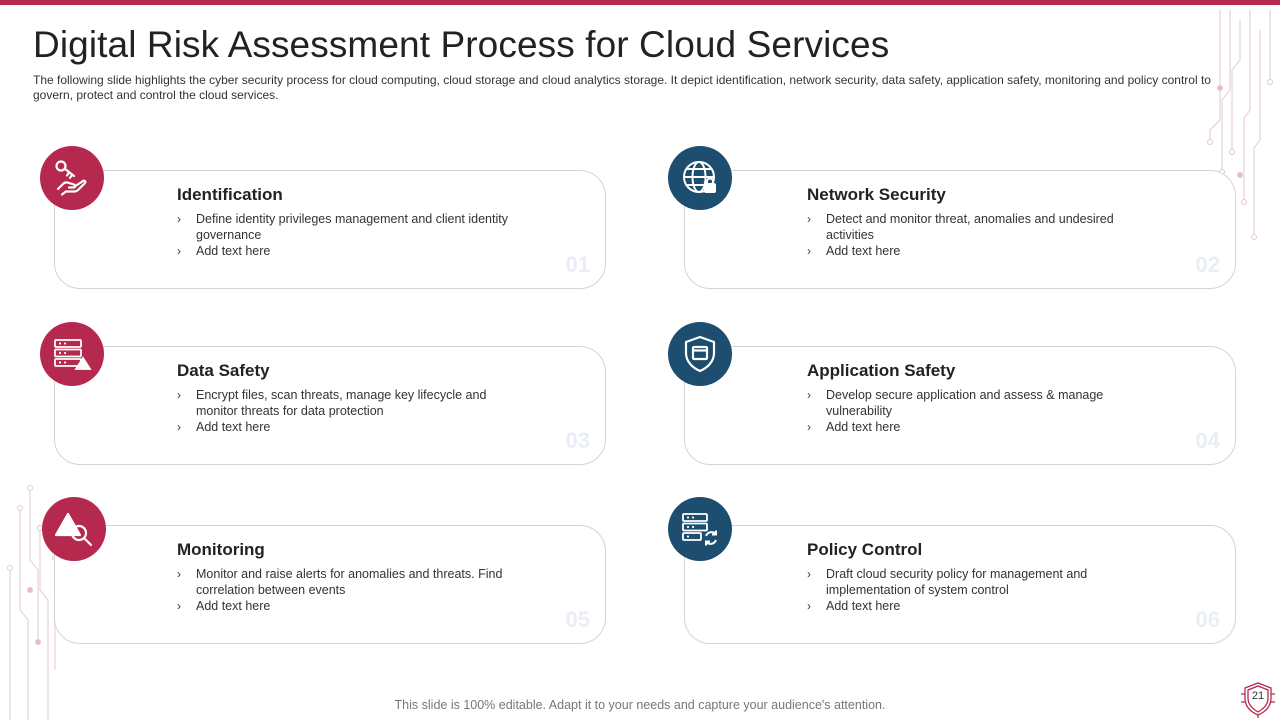  What do you see at coordinates (577, 619) in the screenshot?
I see `card-number: 05` at bounding box center [577, 619].